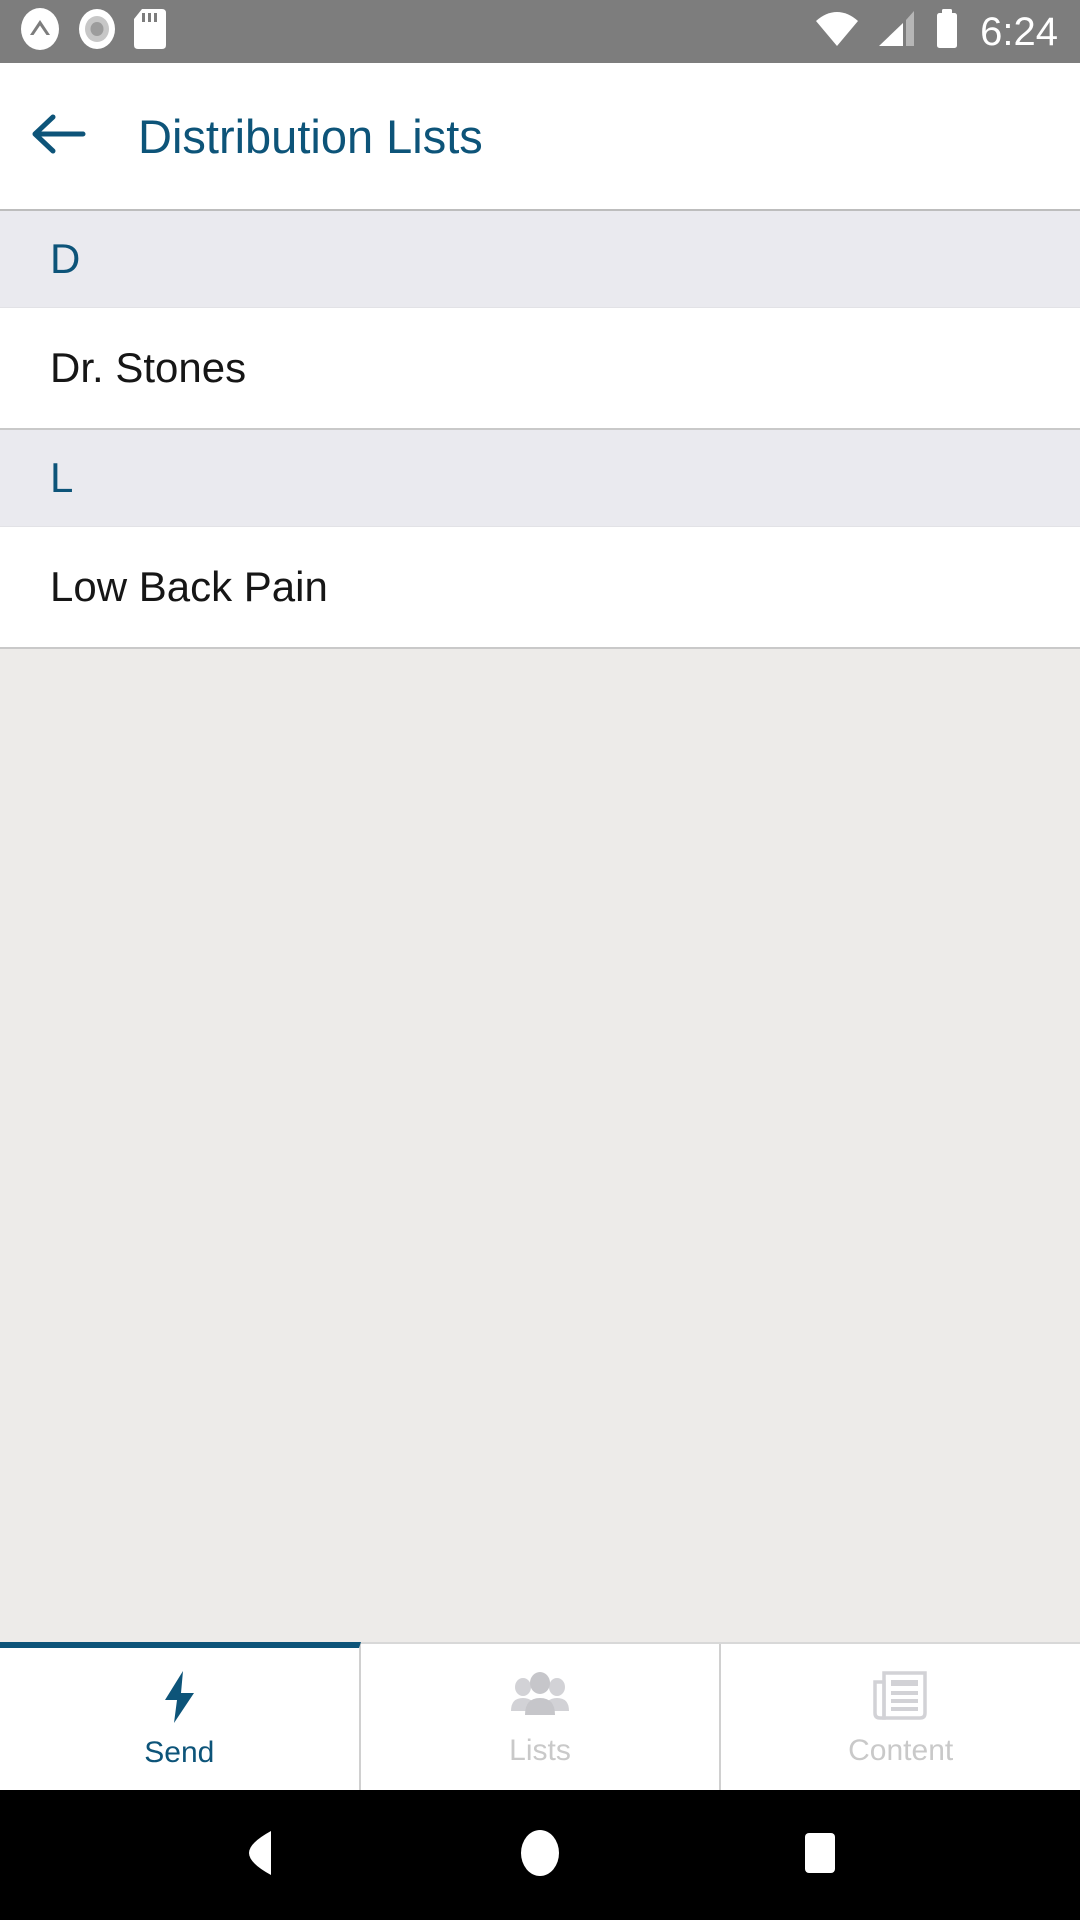  I want to click on nav-back-button, so click(260, 1855).